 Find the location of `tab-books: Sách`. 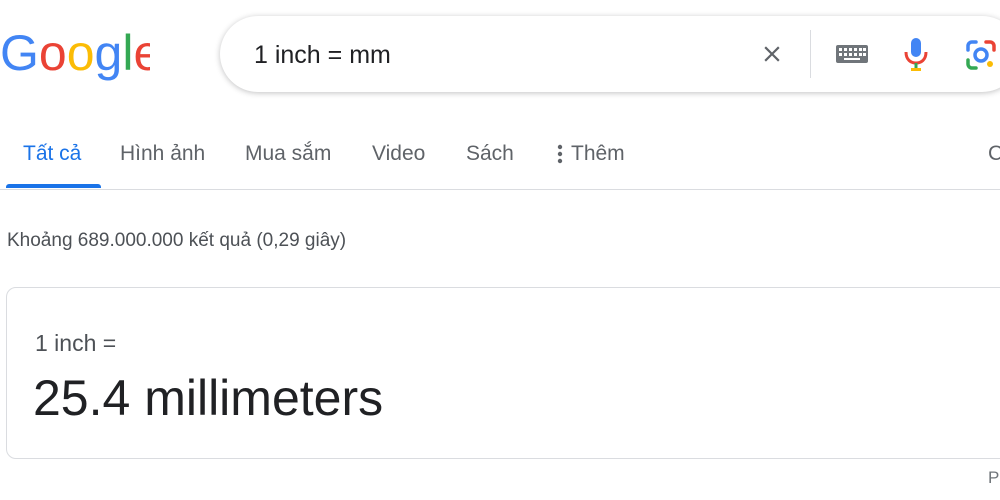

tab-books: Sách is located at coordinates (490, 154).